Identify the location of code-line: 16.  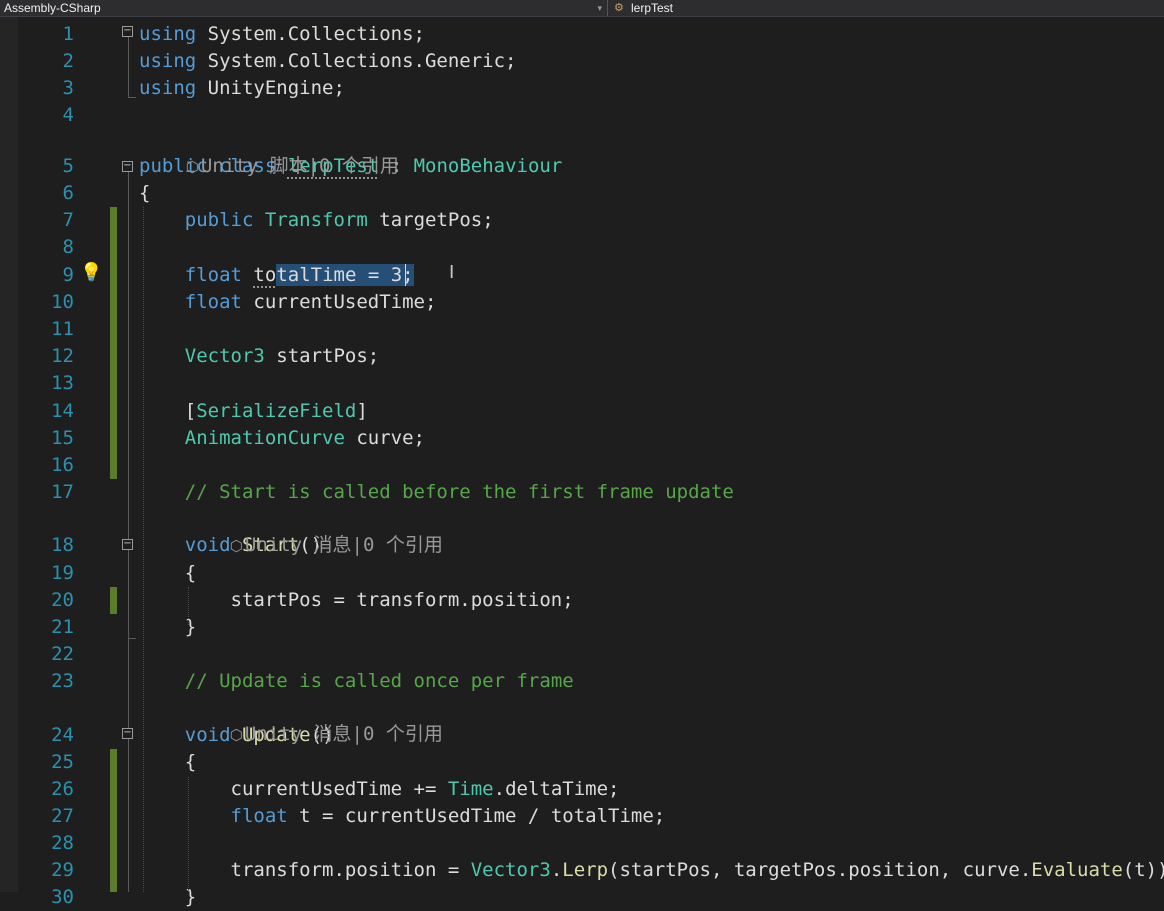
(582, 465).